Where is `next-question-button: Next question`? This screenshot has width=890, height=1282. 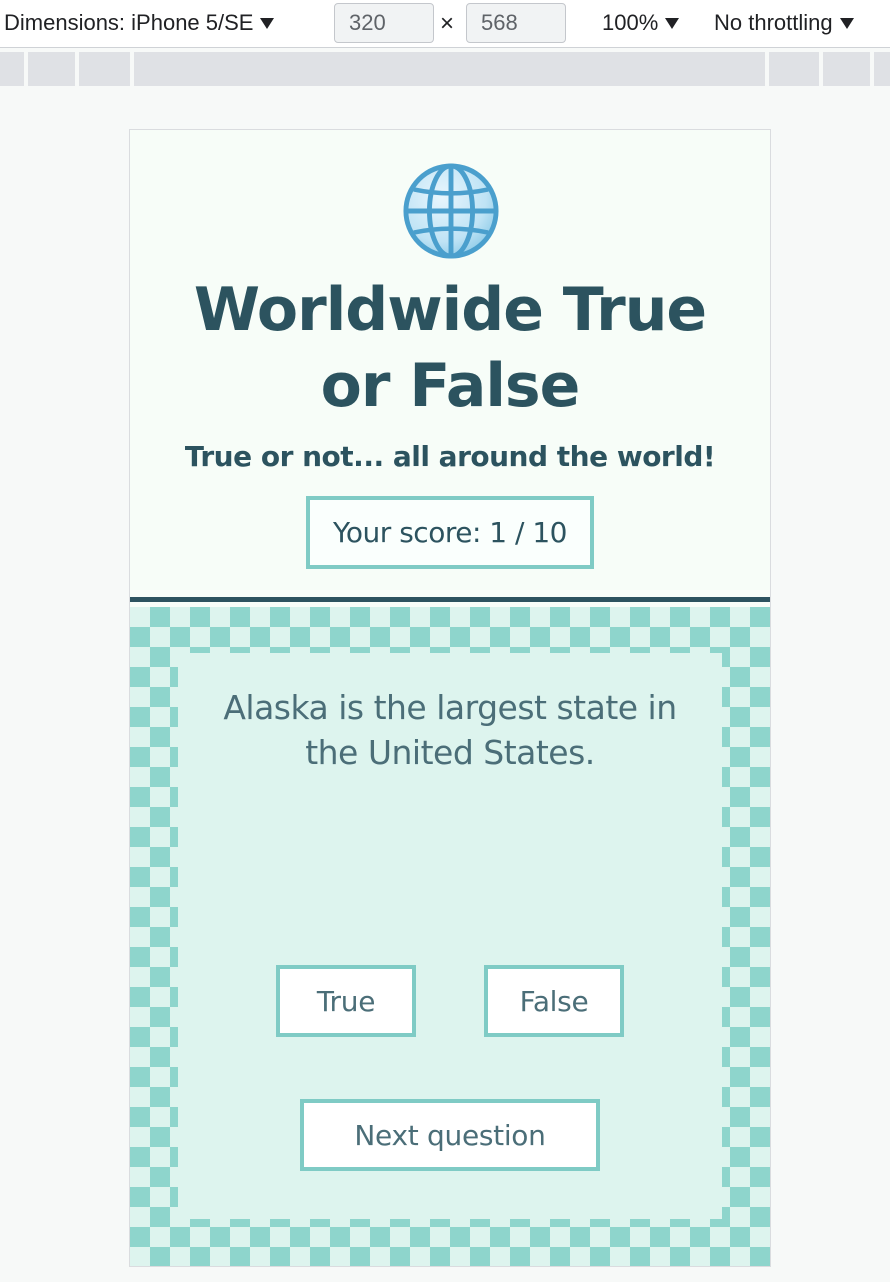 next-question-button: Next question is located at coordinates (450, 1135).